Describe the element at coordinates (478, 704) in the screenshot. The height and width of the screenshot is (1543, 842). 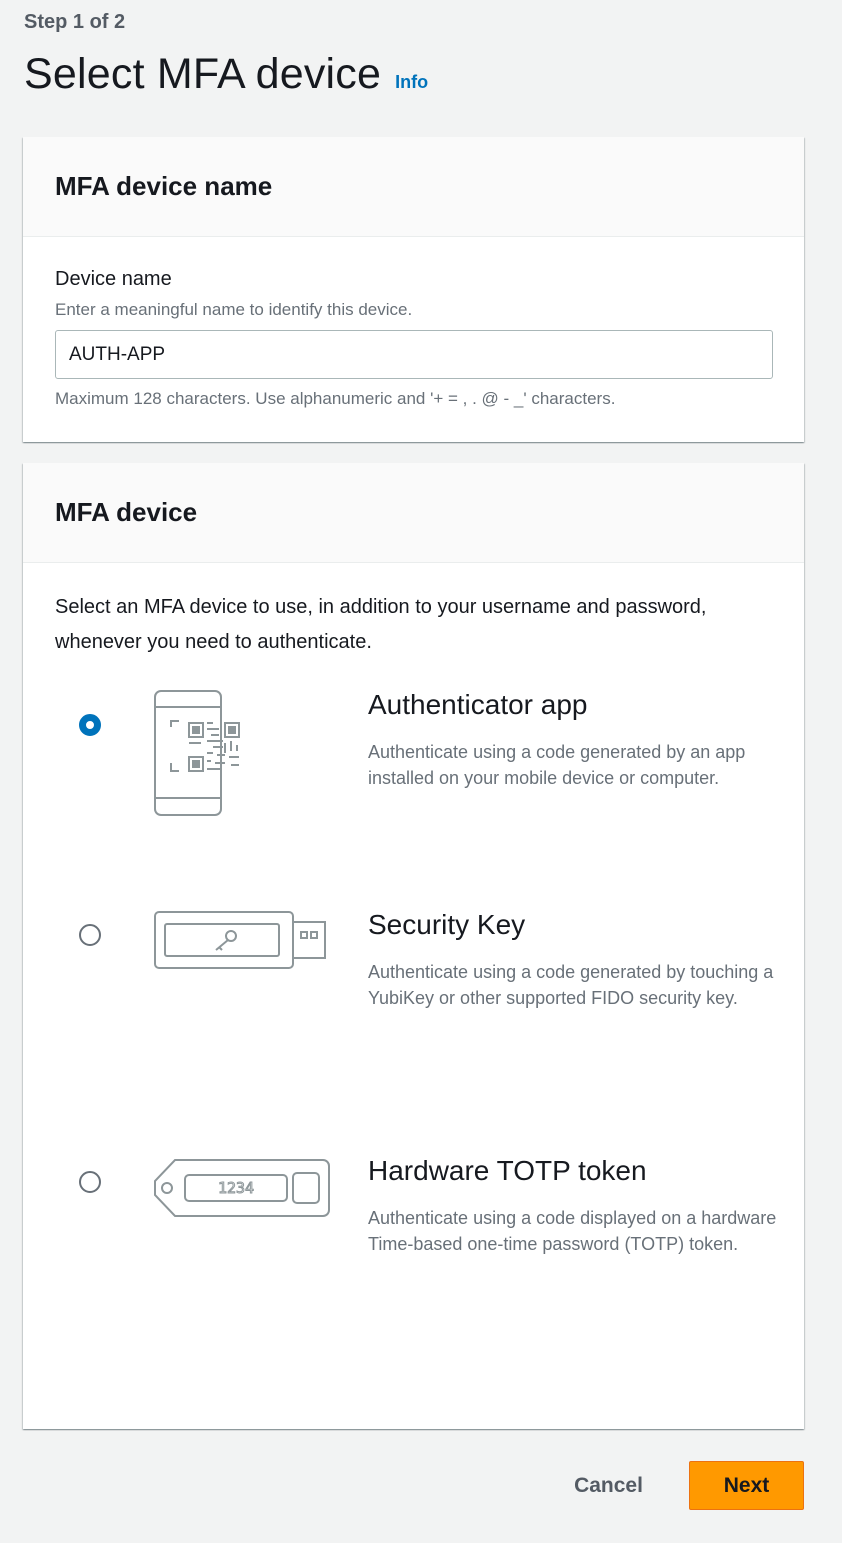
I see `option-title: Authenticator app` at that location.